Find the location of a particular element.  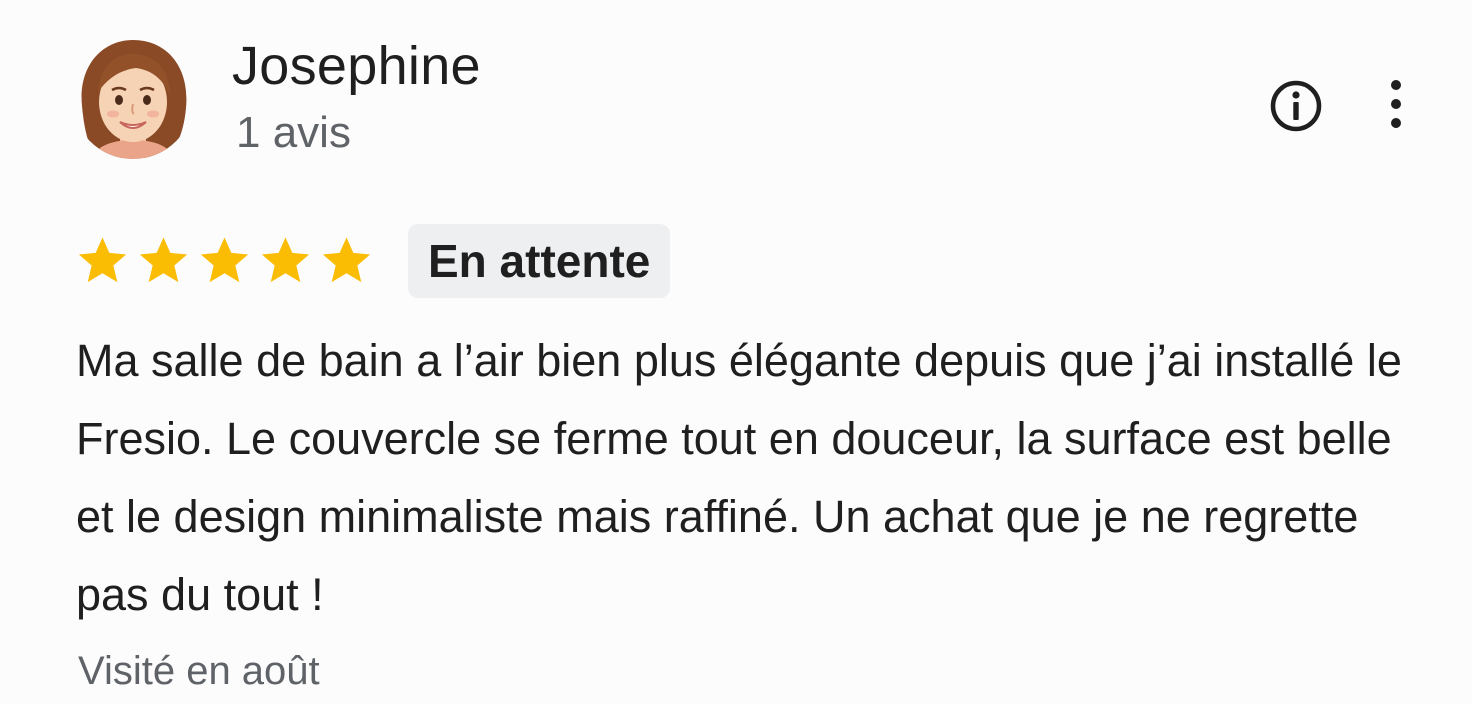

info-button is located at coordinates (1296, 106).